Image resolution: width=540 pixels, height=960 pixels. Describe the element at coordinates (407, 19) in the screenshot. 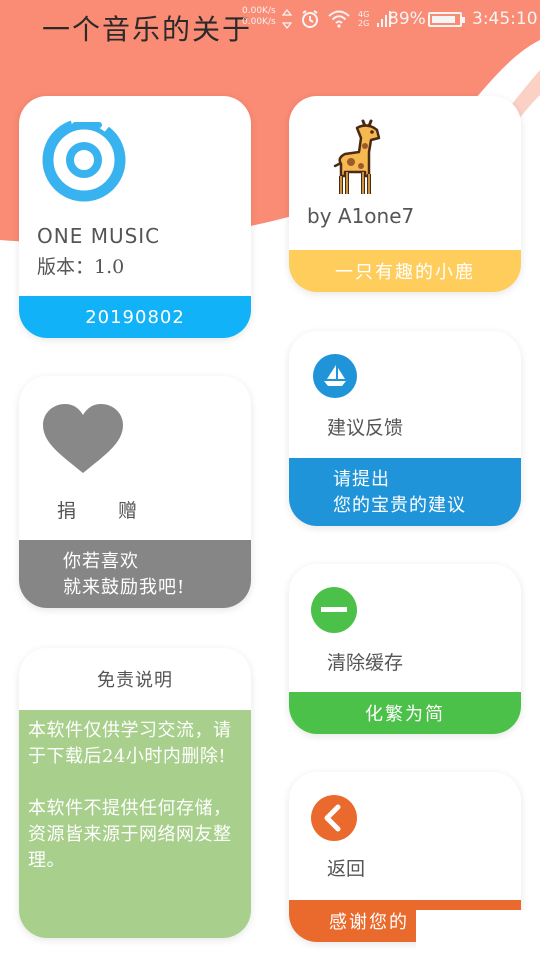

I see `battery-percent: 89%` at that location.